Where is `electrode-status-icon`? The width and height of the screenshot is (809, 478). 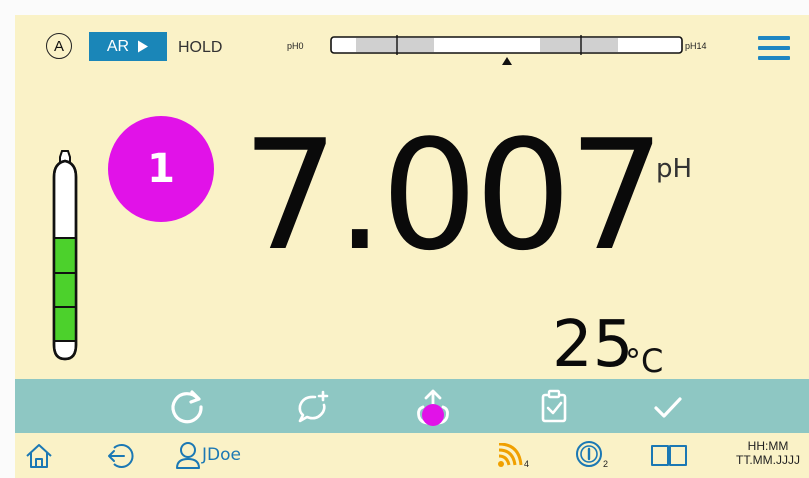
electrode-status-icon is located at coordinates (65, 255).